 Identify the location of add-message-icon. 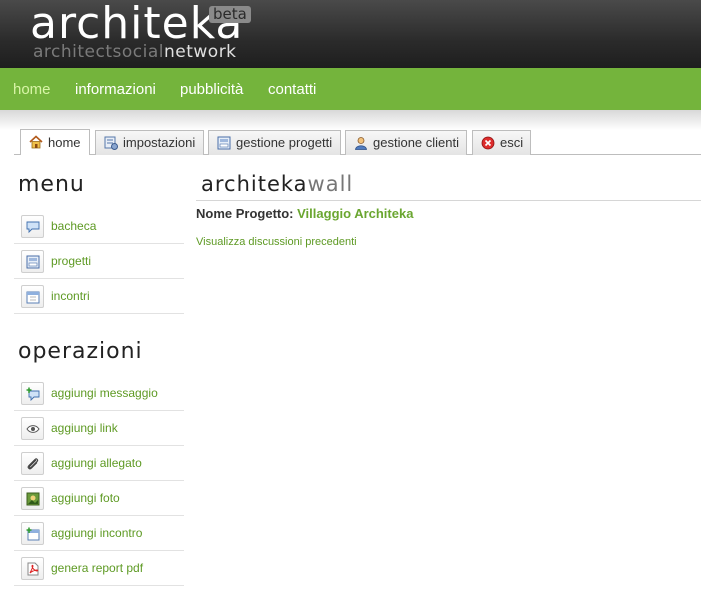
(33, 394).